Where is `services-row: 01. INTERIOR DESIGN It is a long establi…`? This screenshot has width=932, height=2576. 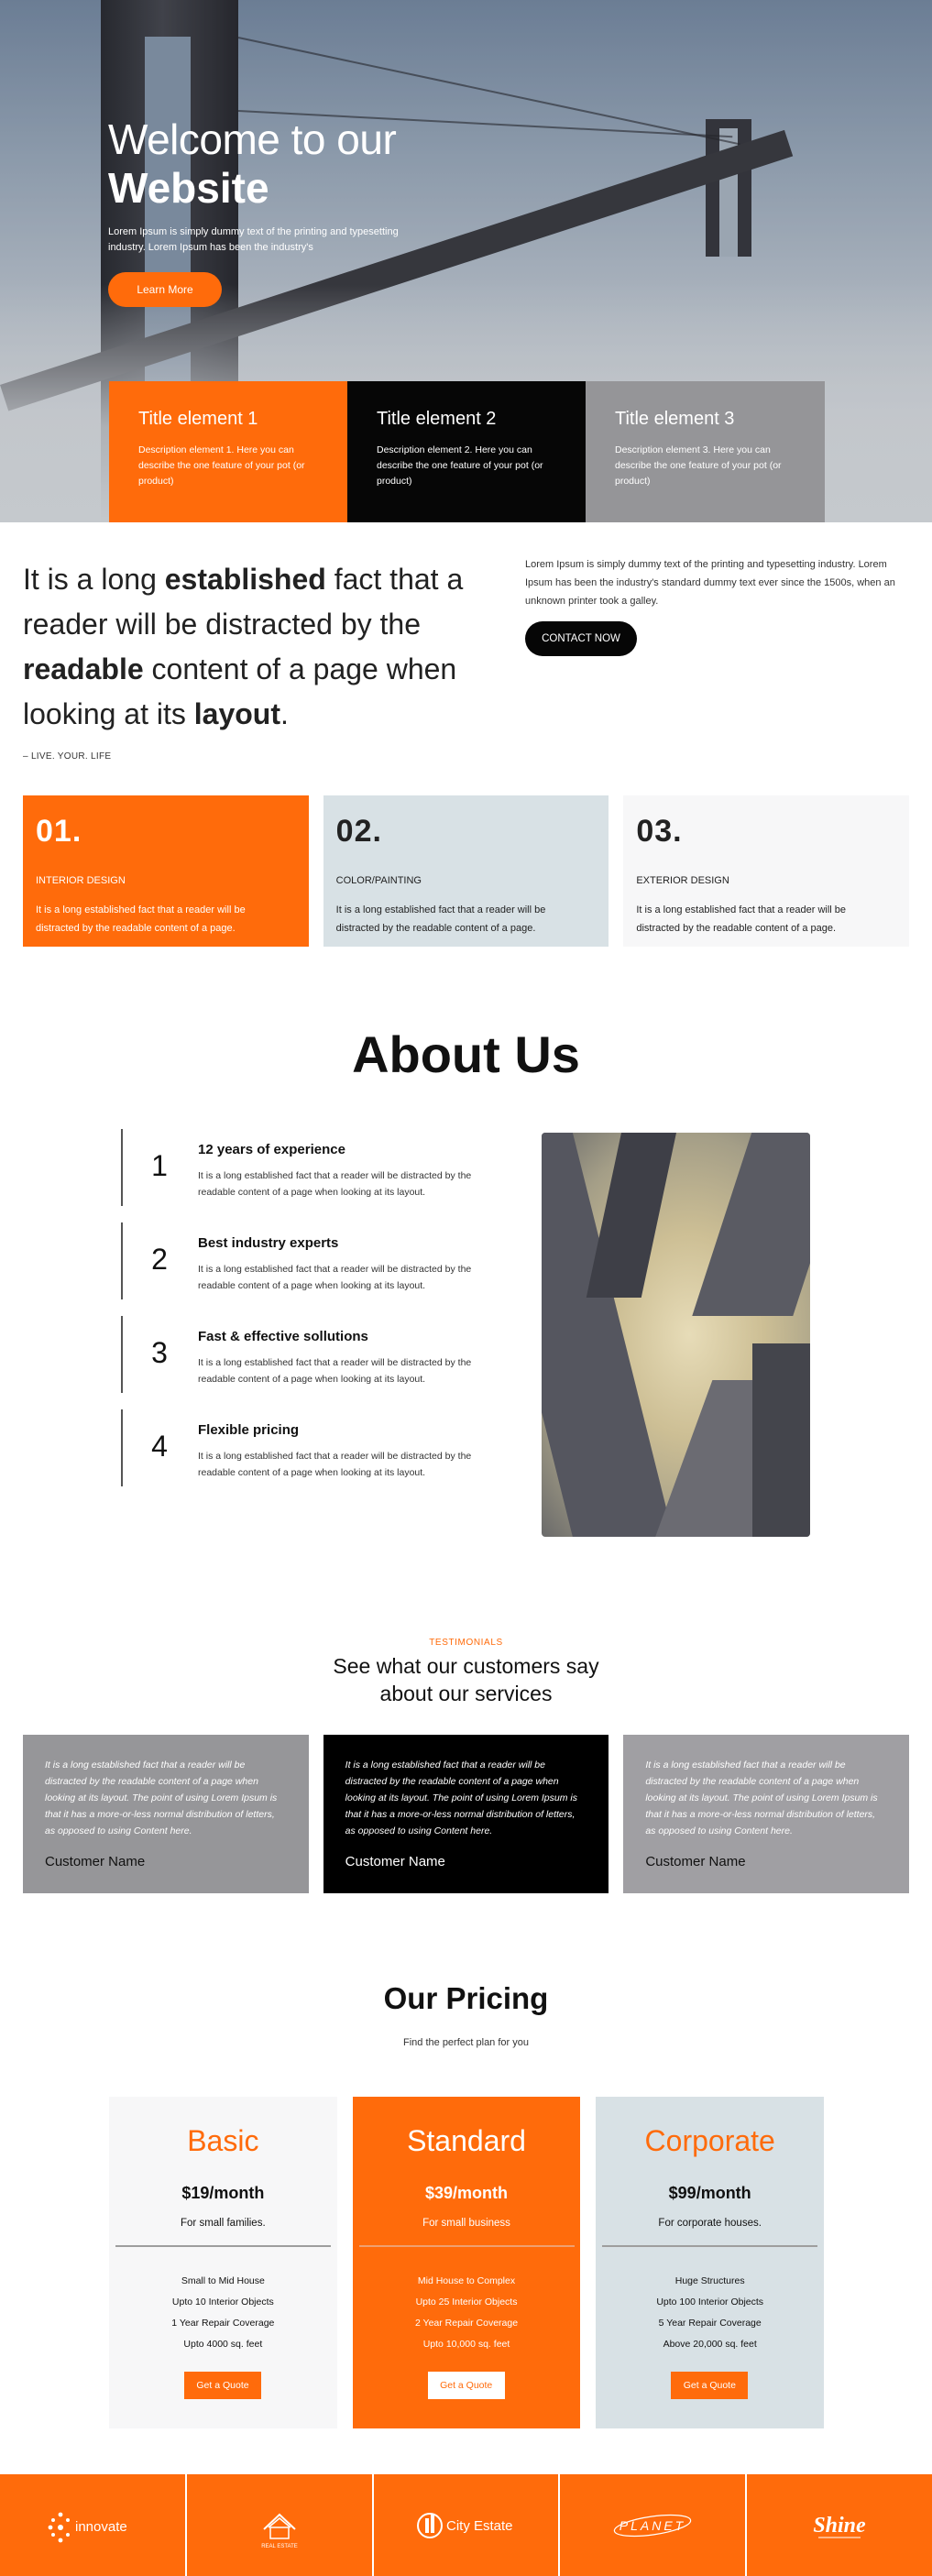 services-row: 01. INTERIOR DESIGN It is a long establi… is located at coordinates (466, 871).